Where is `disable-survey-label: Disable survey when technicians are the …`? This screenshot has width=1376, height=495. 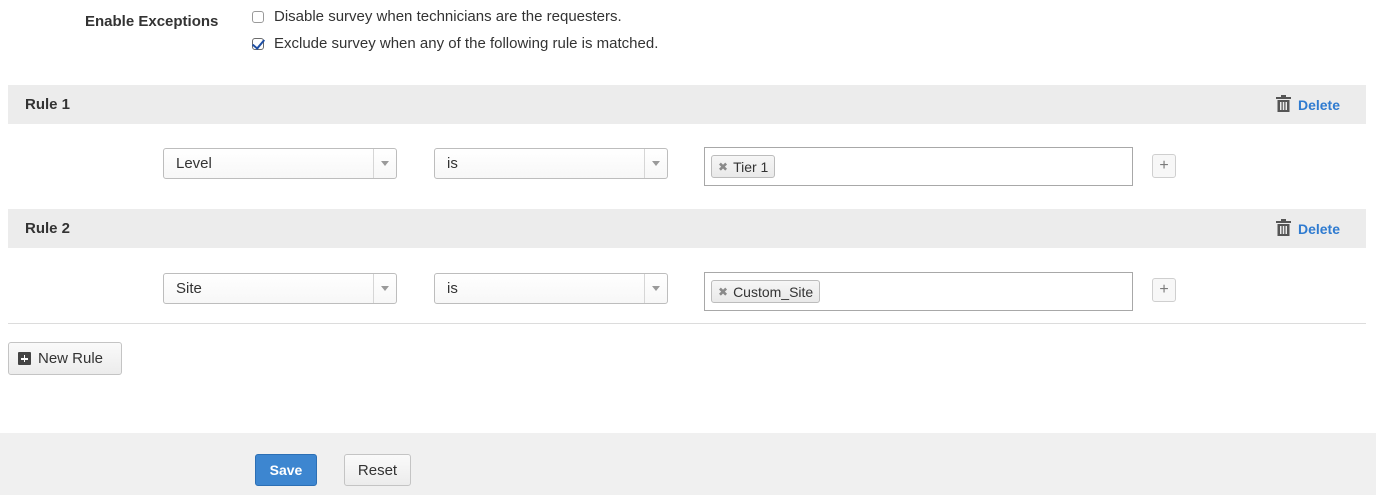 disable-survey-label: Disable survey when technicians are the … is located at coordinates (448, 16).